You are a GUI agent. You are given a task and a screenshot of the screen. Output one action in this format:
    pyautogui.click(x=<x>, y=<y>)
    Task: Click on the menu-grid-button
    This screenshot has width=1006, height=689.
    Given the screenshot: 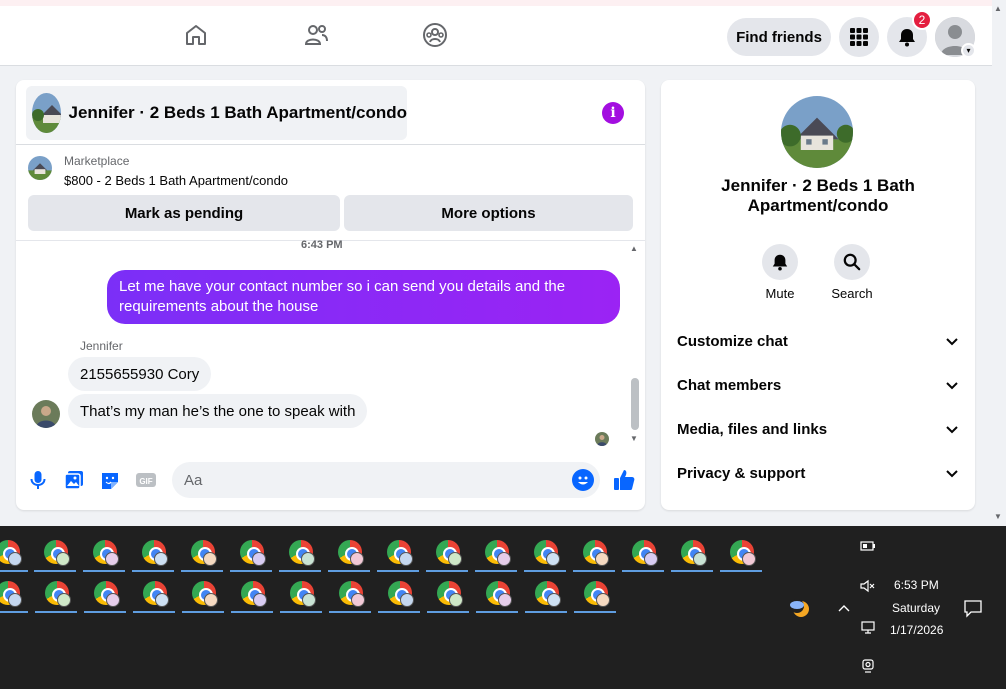 What is the action you would take?
    pyautogui.click(x=859, y=37)
    